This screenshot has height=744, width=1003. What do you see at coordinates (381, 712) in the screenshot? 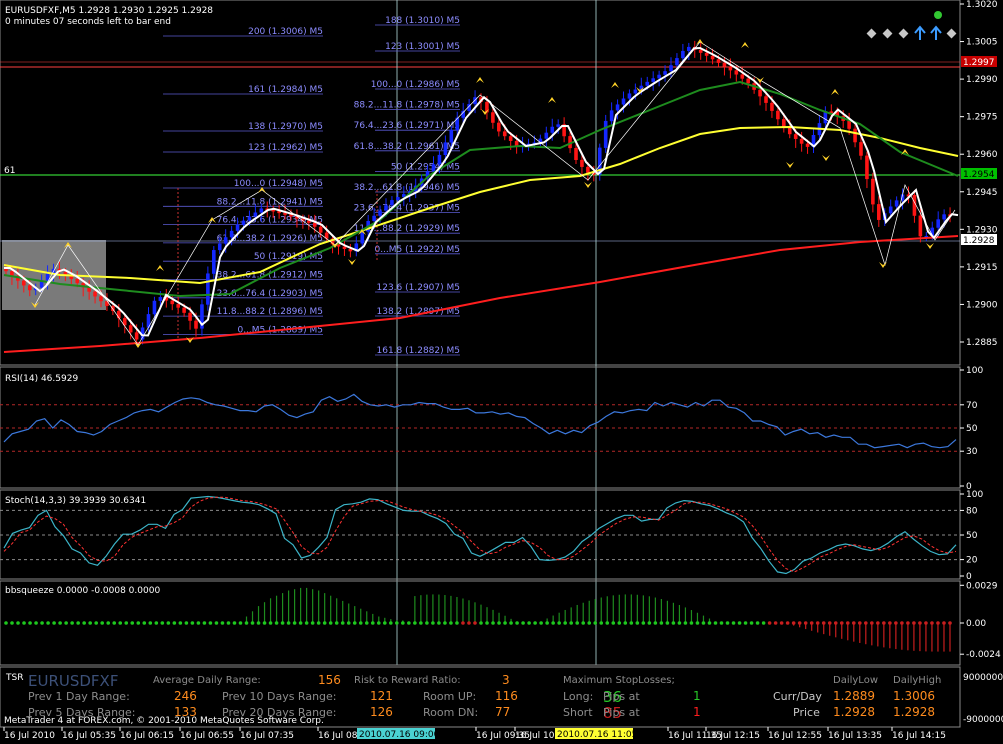
I see `r20-value: 126` at bounding box center [381, 712].